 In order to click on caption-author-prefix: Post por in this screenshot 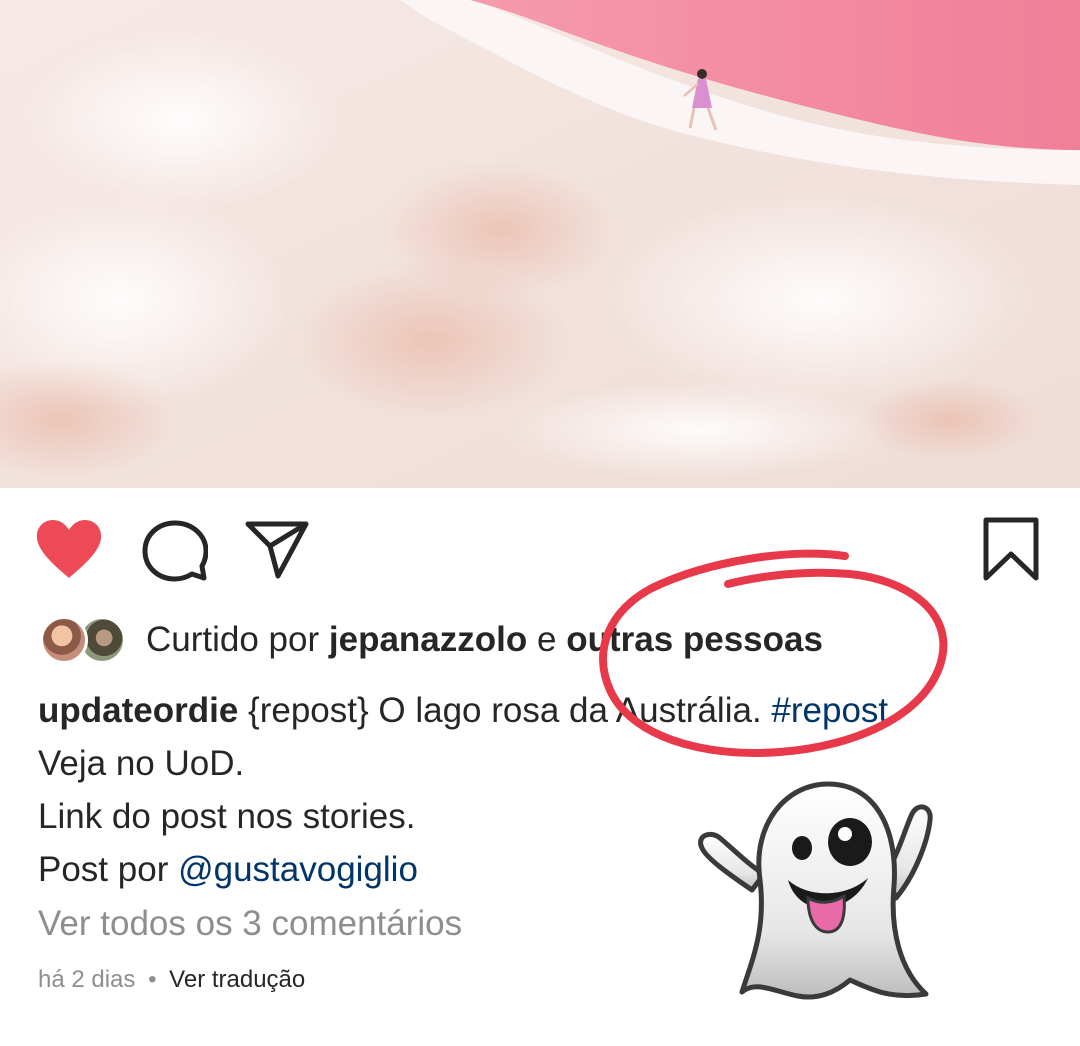, I will do `click(108, 869)`.